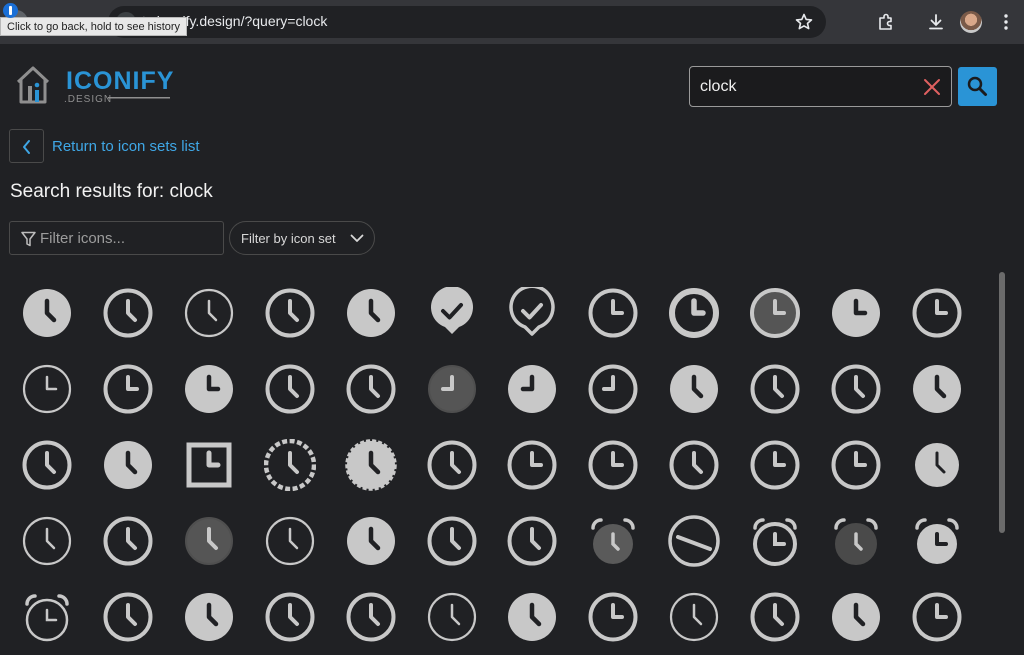  I want to click on icon-result-clock-j-outline, so click(613, 389).